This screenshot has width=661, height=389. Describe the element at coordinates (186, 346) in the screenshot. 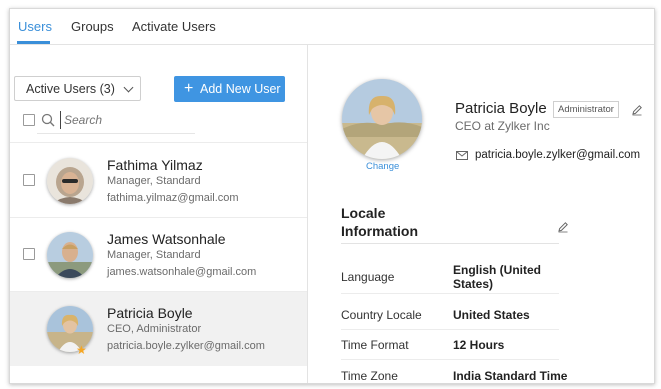

I see `user-email: patricia.boyle.zylker@gmail.com` at that location.